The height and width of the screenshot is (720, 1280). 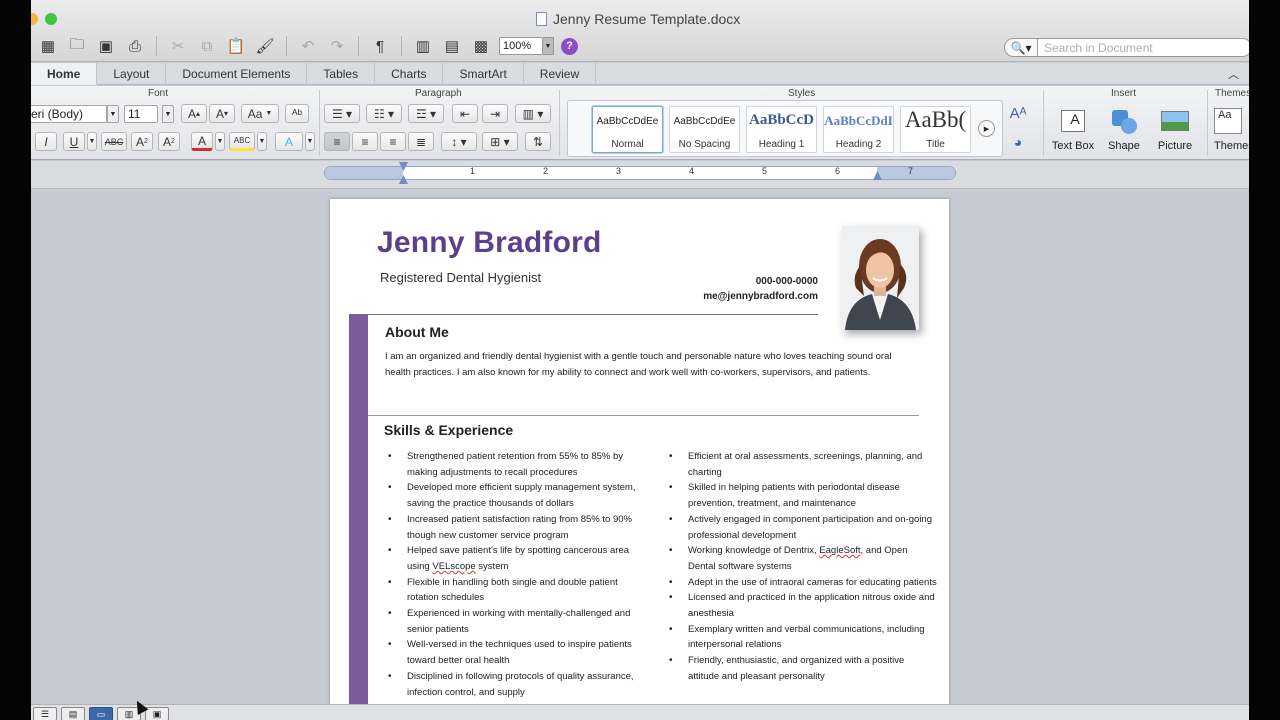 What do you see at coordinates (260, 113) in the screenshot?
I see `change-case-button: Aa ▼` at bounding box center [260, 113].